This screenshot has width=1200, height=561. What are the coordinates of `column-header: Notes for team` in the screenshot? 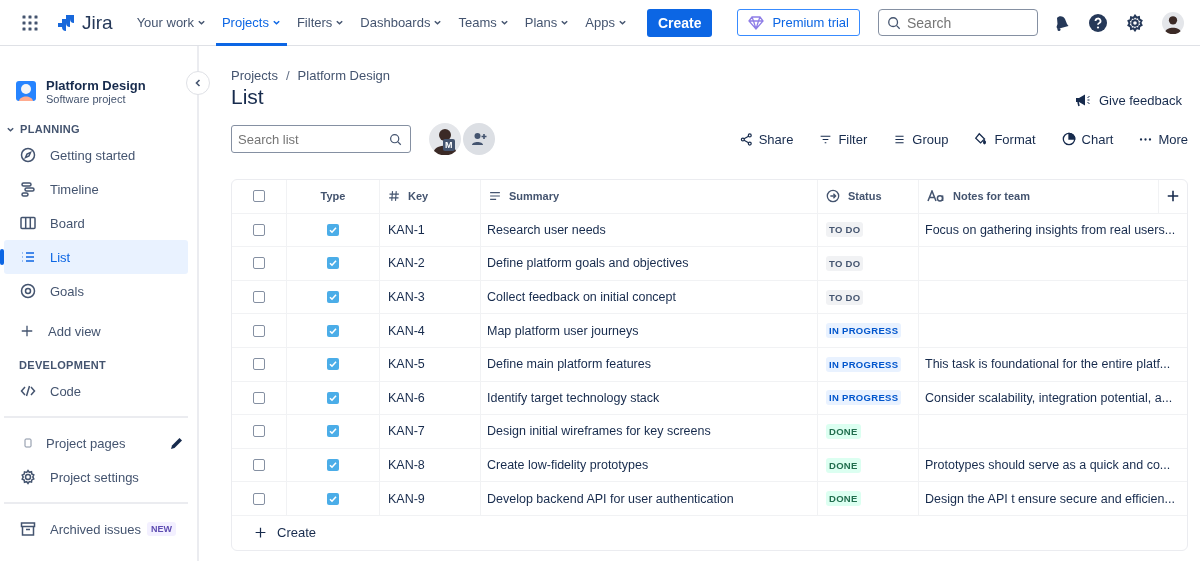 It's located at (1039, 197).